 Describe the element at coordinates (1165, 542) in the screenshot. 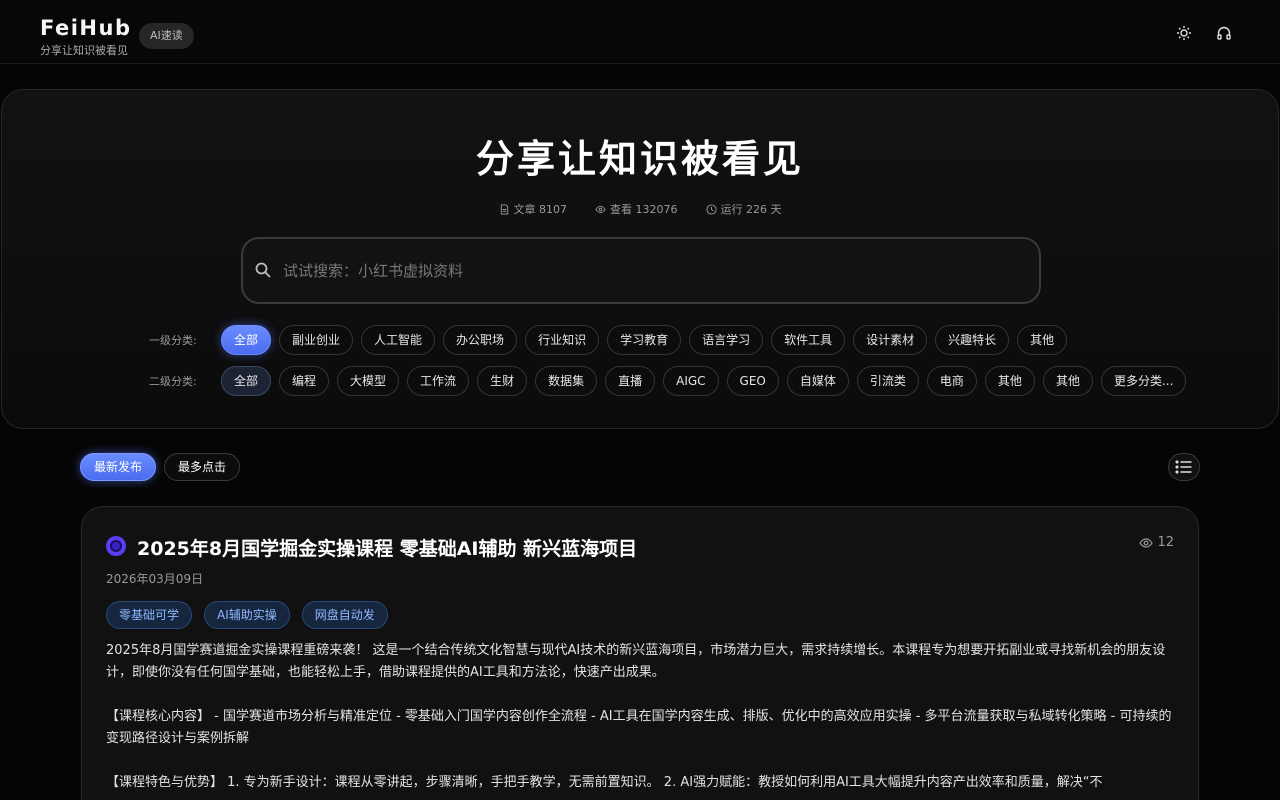

I see `article-views-count: 12` at that location.